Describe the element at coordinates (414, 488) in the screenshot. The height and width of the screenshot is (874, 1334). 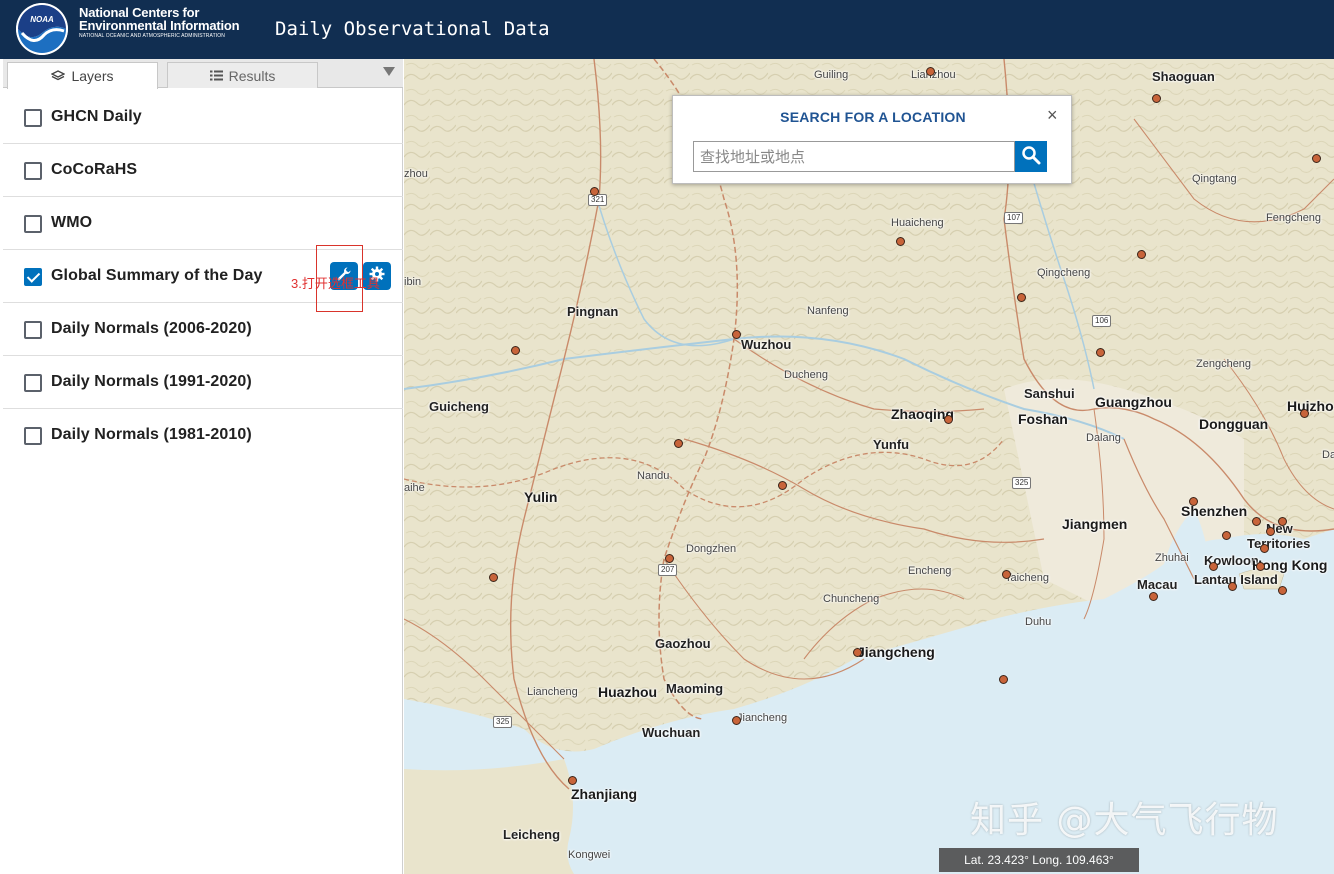
I see `city-label: aihe` at that location.